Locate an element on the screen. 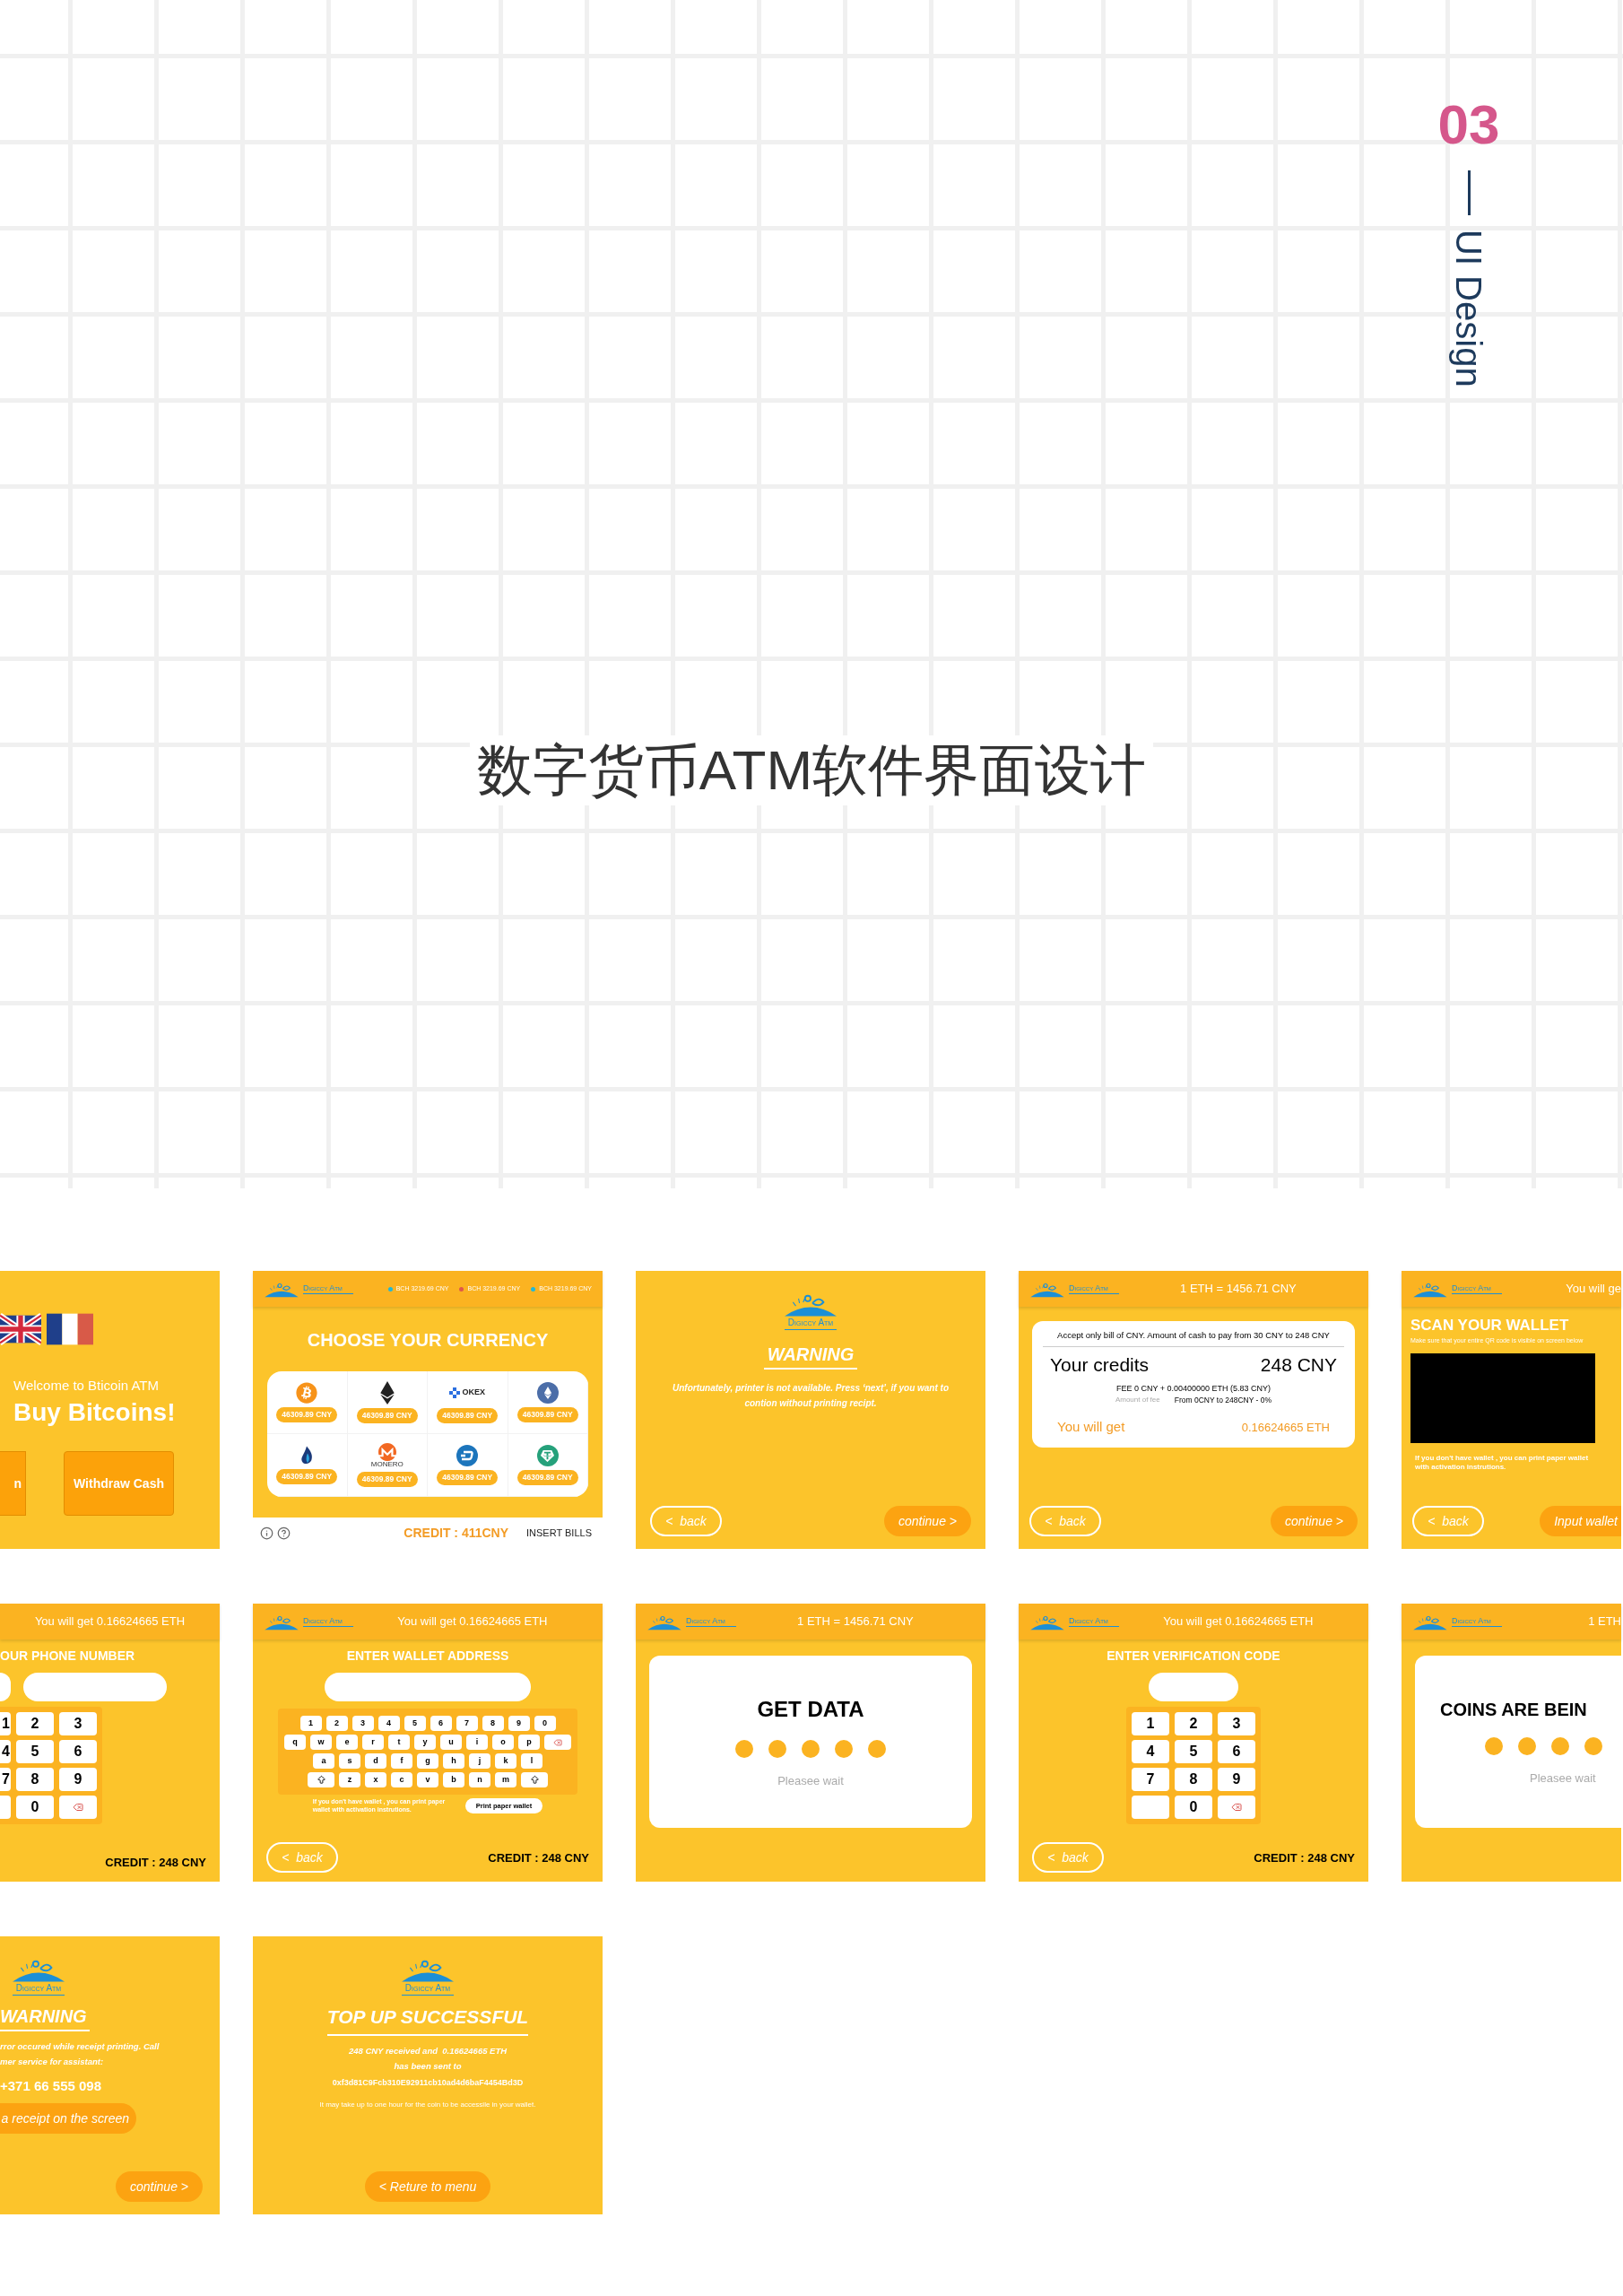 This screenshot has width=1623, height=2296. keyboard-key: m is located at coordinates (505, 1779).